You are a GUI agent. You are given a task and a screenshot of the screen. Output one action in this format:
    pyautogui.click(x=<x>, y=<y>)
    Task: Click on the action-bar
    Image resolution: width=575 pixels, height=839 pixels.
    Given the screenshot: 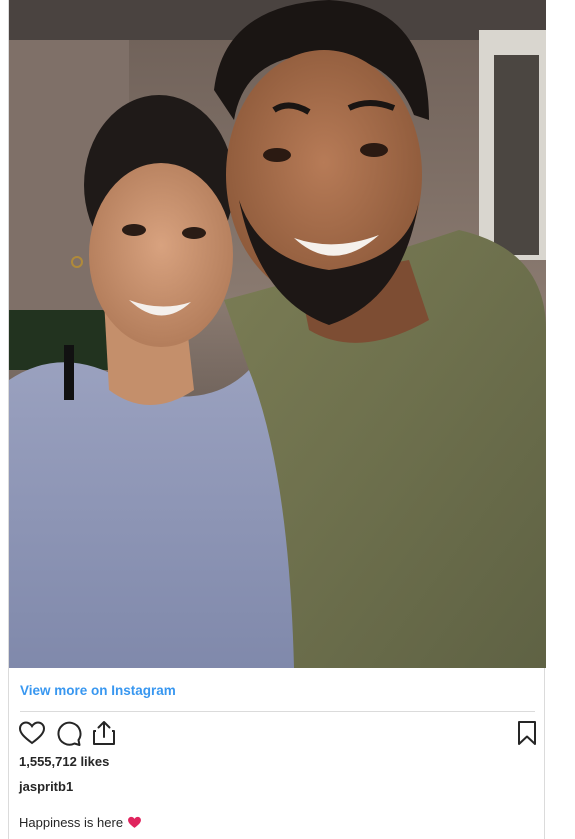 What is the action you would take?
    pyautogui.click(x=278, y=733)
    